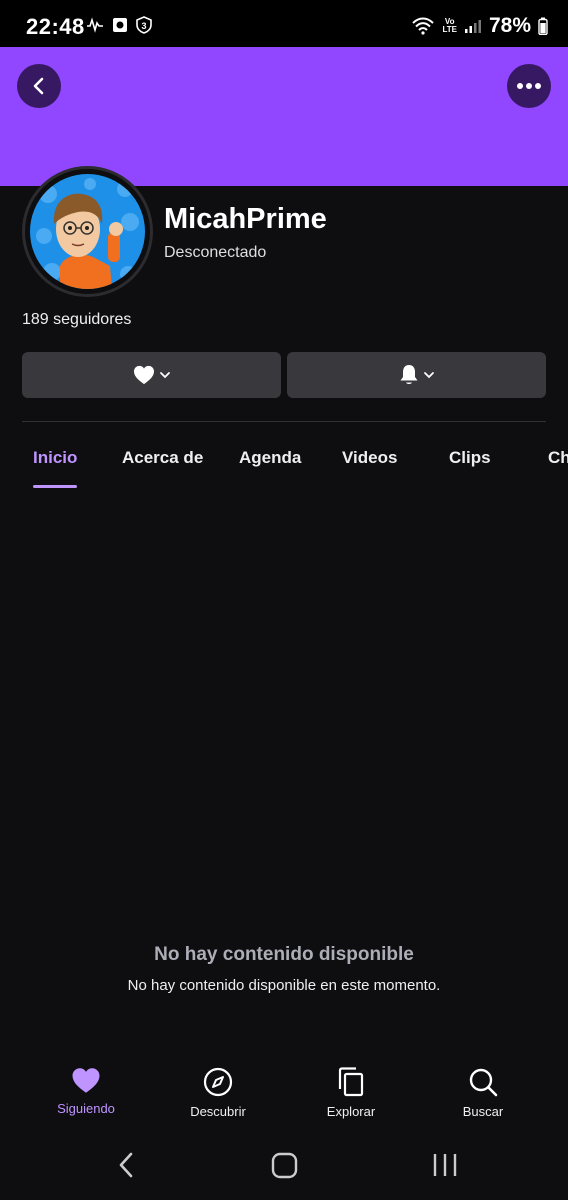 The image size is (568, 1200). I want to click on notification-badge-count: 3, so click(143, 26).